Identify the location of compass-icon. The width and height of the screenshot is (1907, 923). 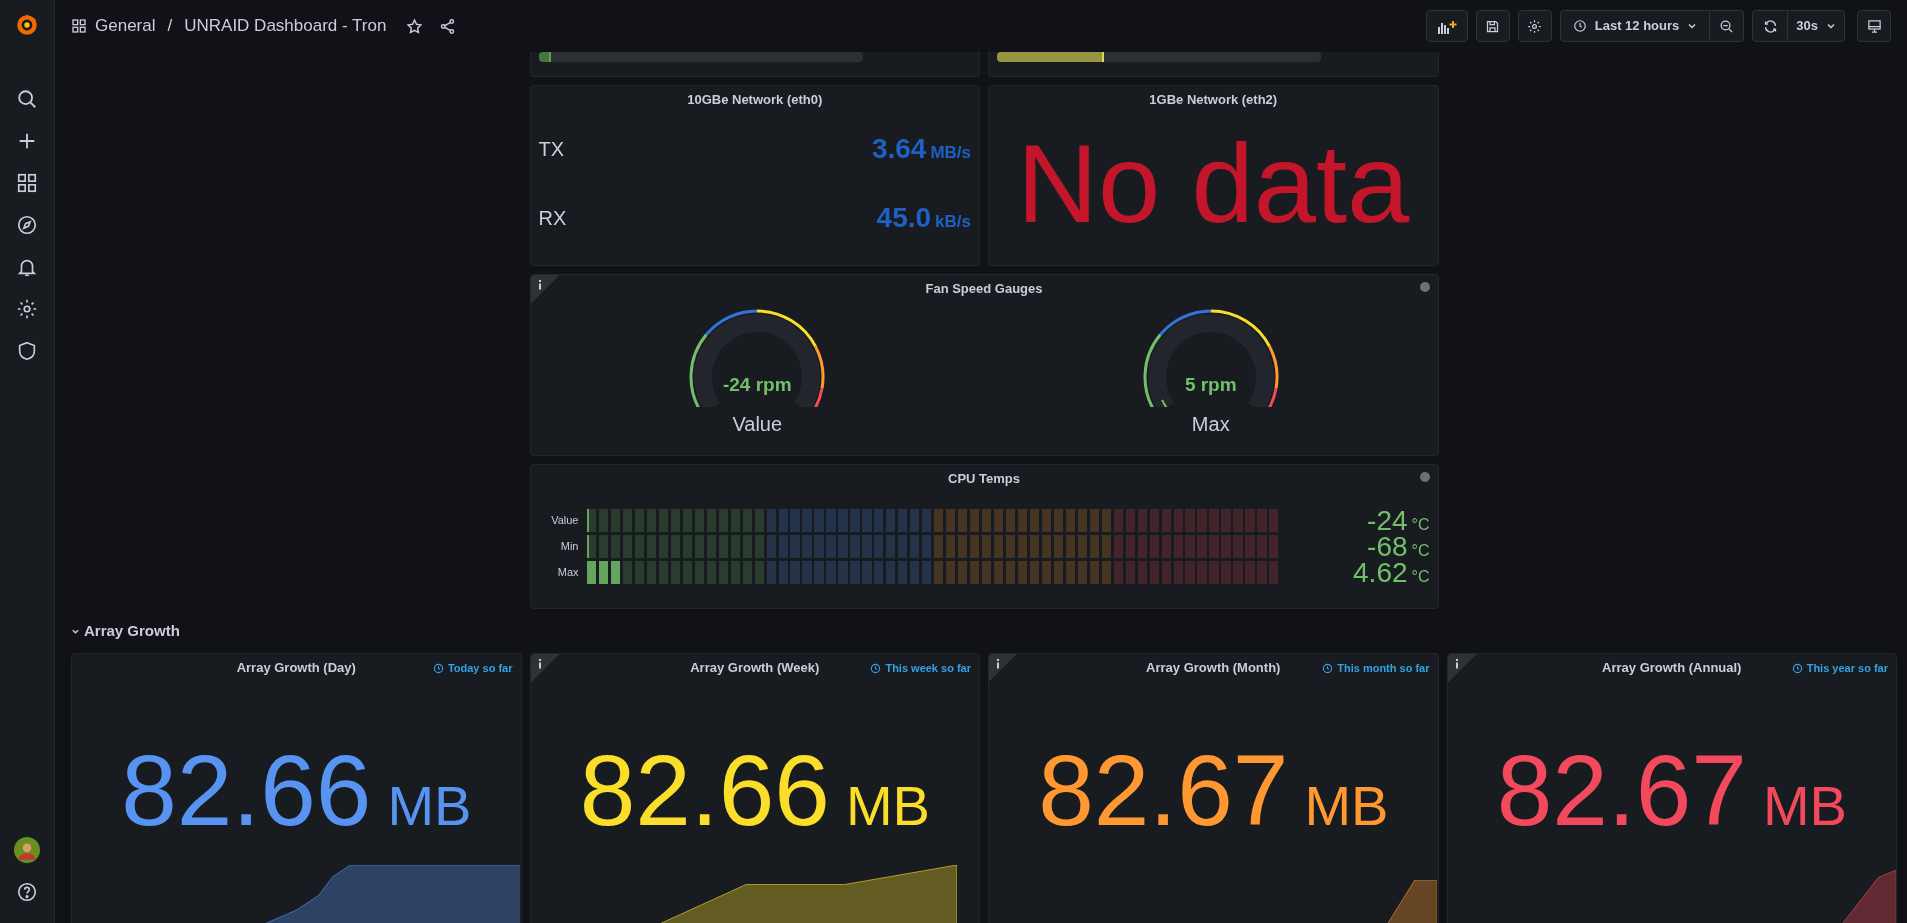
(27, 225).